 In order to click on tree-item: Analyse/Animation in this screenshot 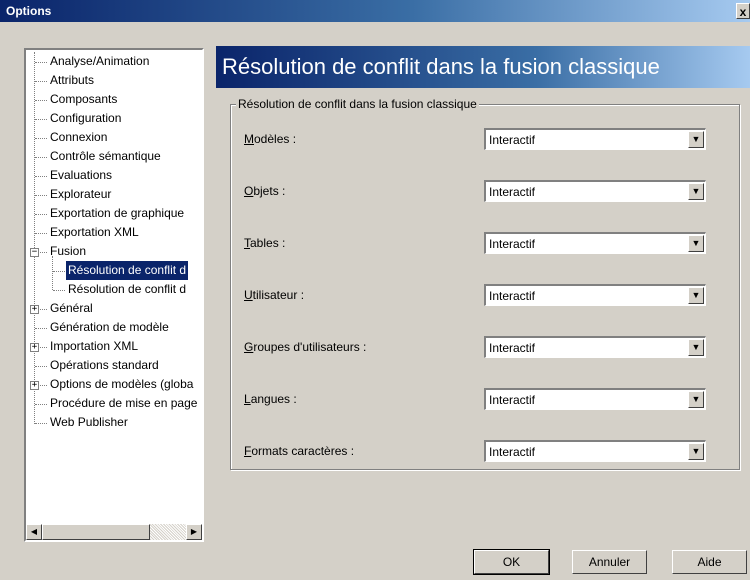, I will do `click(99, 61)`.